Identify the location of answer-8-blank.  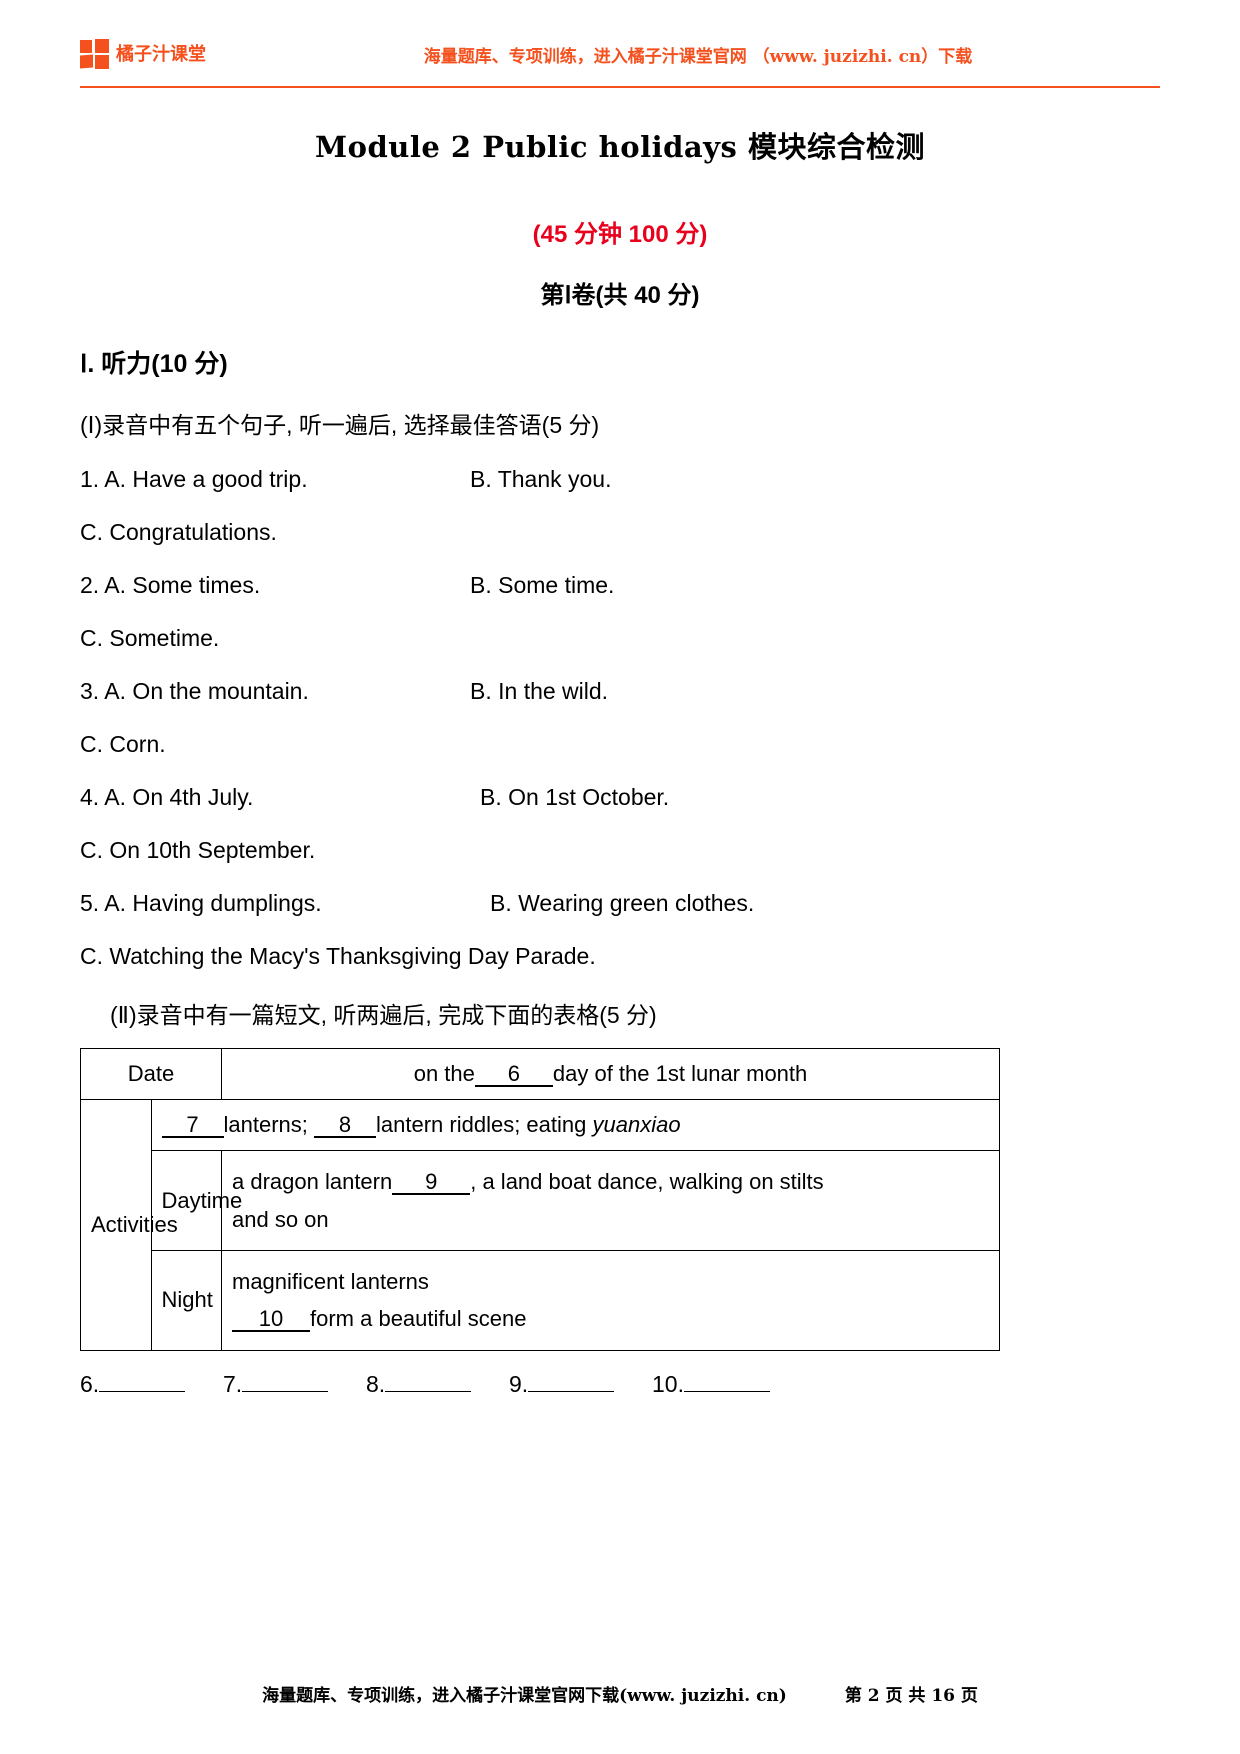
(428, 1391).